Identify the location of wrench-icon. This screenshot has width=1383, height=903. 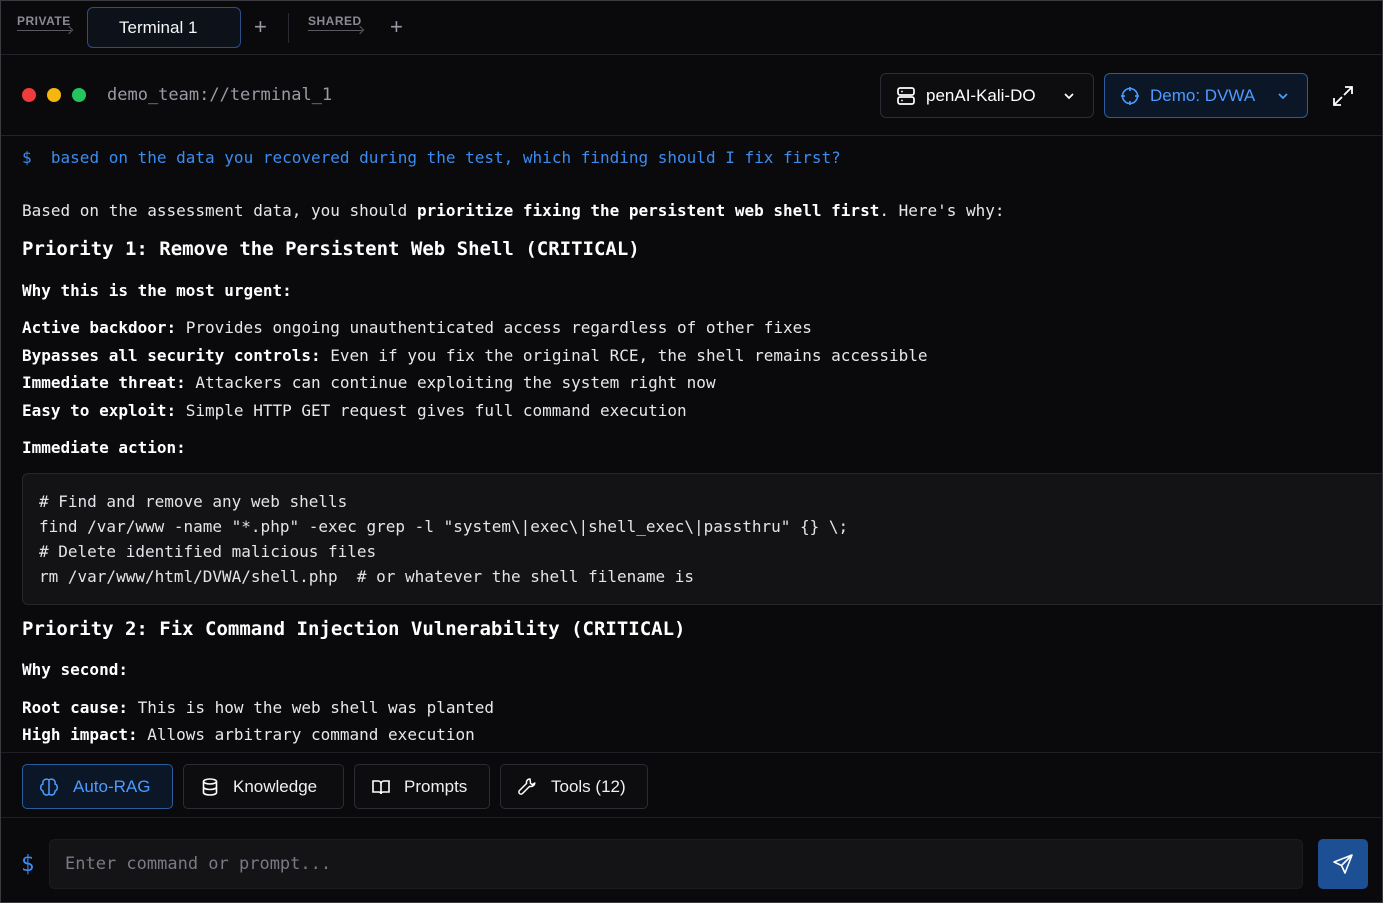
(527, 786).